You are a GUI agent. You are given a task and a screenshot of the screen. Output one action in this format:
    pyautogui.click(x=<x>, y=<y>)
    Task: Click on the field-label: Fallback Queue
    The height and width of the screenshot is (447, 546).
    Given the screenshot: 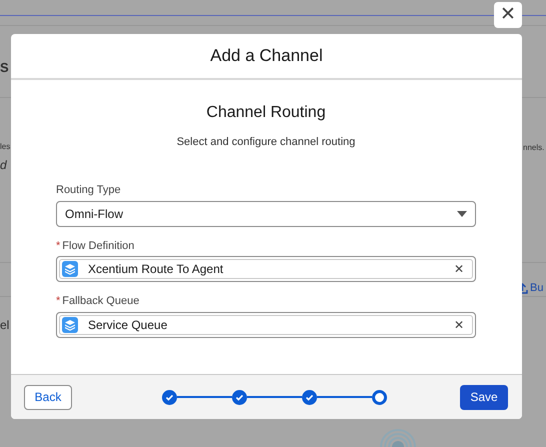 What is the action you would take?
    pyautogui.click(x=101, y=301)
    